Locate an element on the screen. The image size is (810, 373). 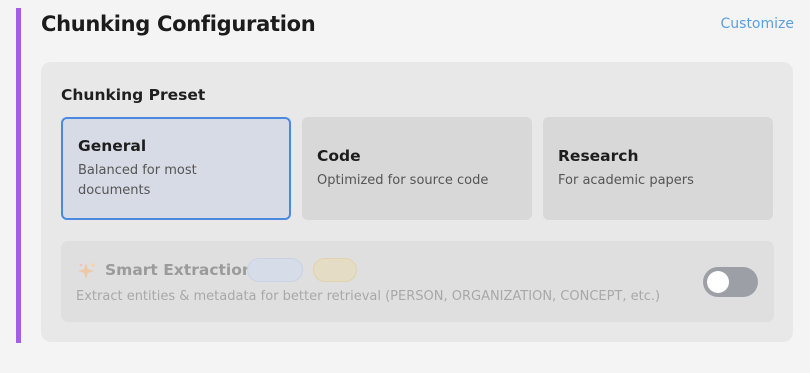
preset-name: Research is located at coordinates (598, 155).